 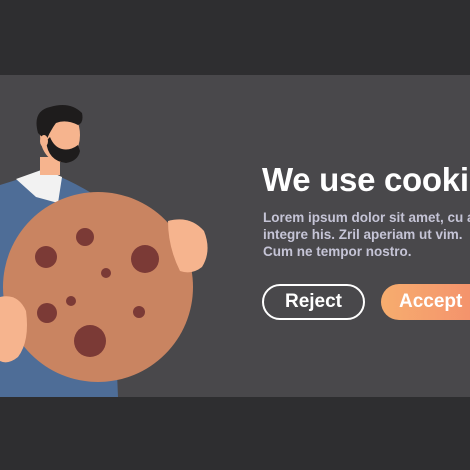 I want to click on description-line: integre his. Zril aperiam ut vim., so click(x=363, y=234).